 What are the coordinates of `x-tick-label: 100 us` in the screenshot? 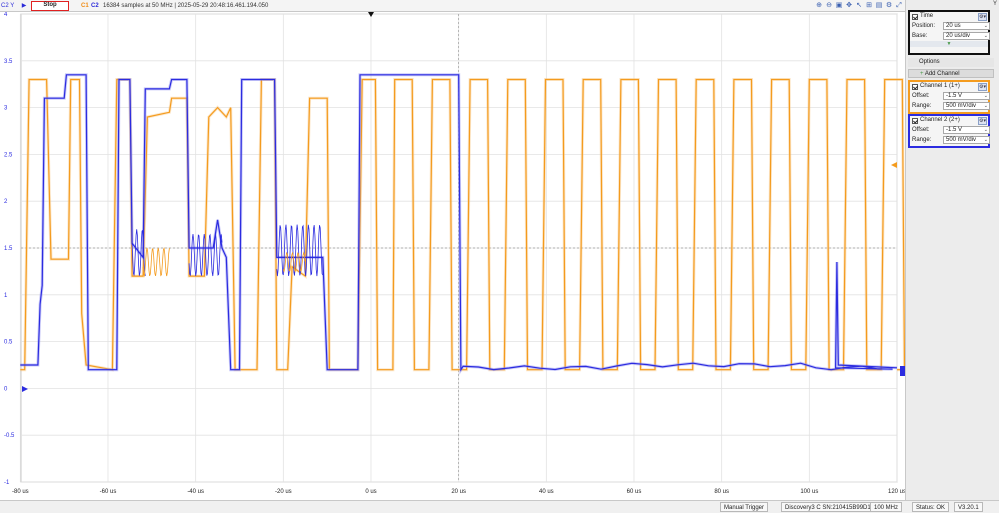 It's located at (809, 492).